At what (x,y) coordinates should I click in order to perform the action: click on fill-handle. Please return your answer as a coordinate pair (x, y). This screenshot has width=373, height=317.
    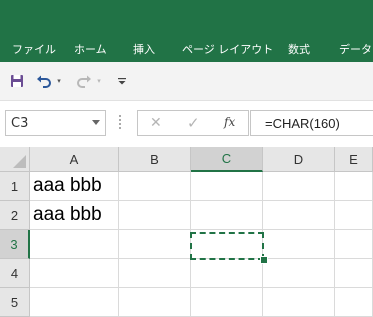
    Looking at the image, I should click on (264, 260).